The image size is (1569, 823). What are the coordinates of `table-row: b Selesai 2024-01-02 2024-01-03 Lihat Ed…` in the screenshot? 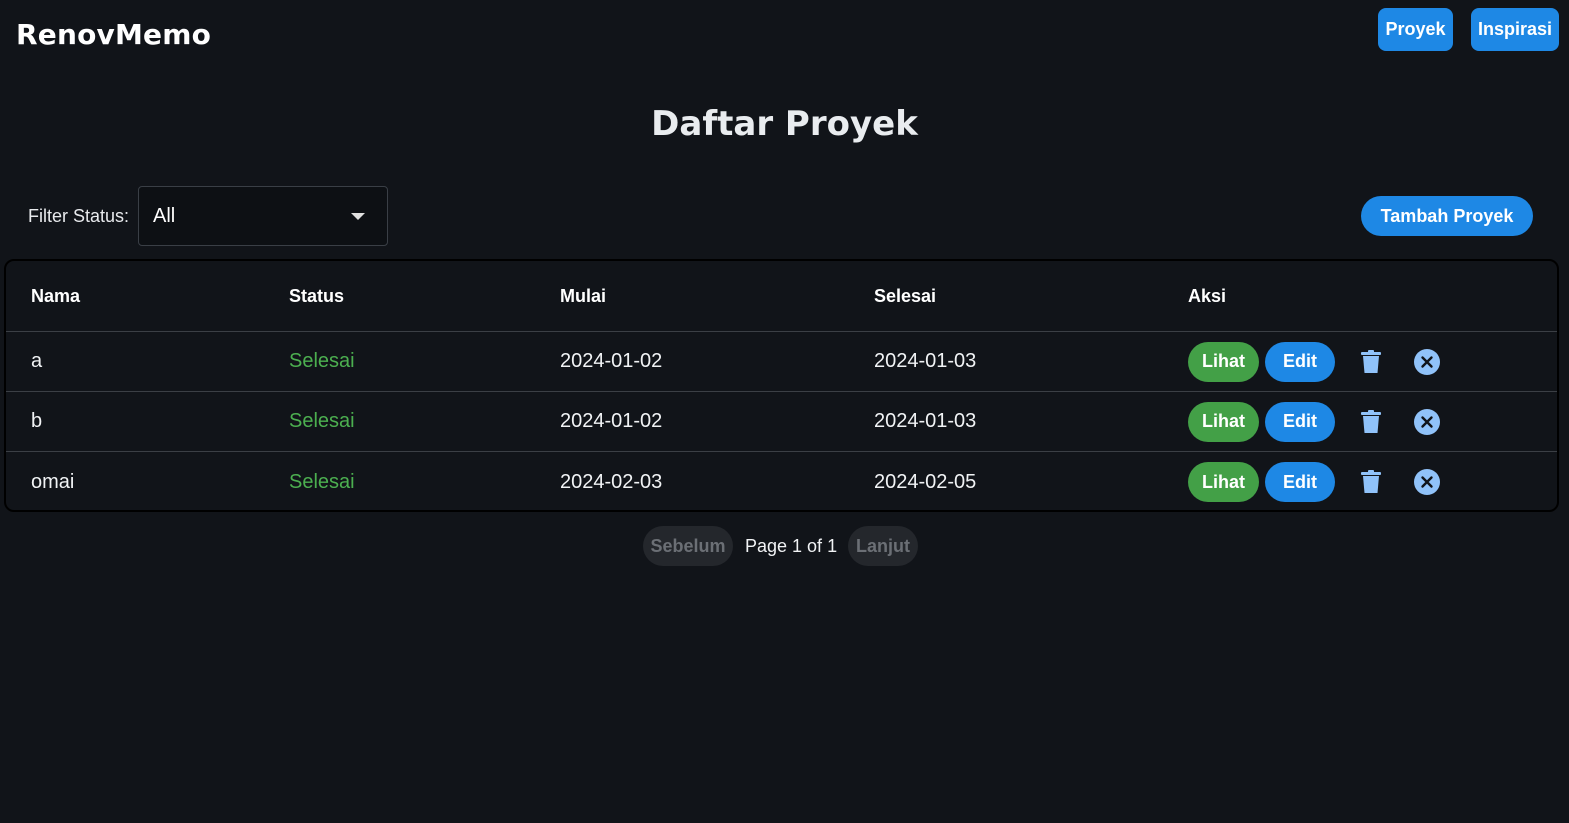 It's located at (781, 422).